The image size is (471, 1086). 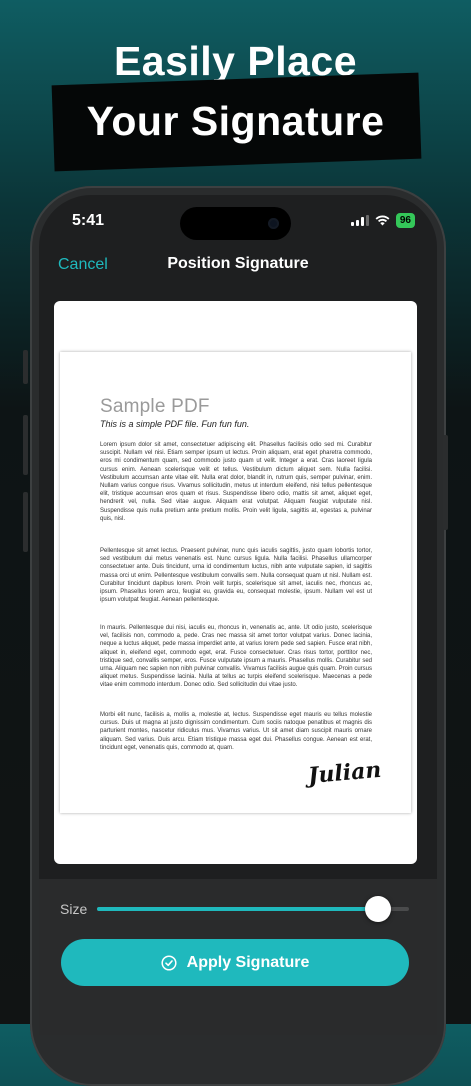 I want to click on action-button, so click(x=25, y=367).